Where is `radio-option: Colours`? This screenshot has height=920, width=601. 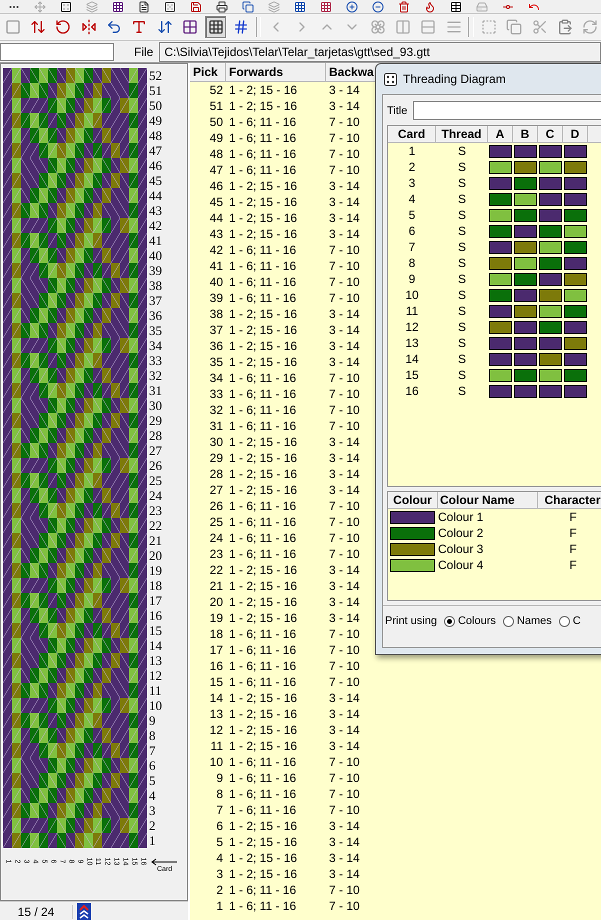
radio-option: Colours is located at coordinates (470, 621).